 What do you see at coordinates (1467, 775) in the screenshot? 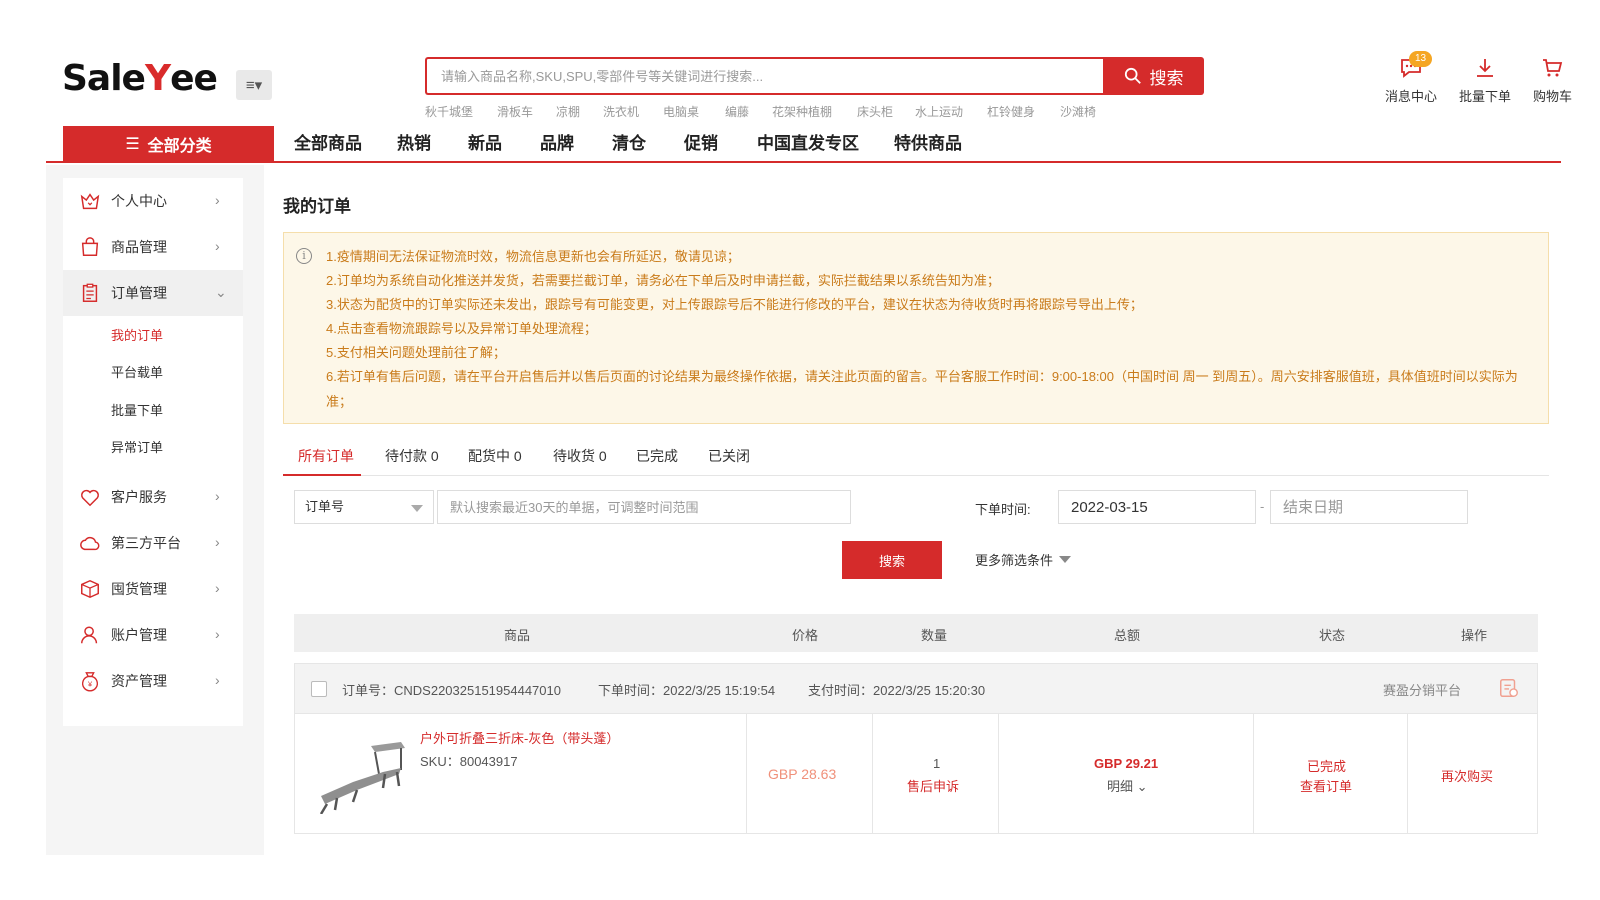
I see `rebuy-link: 再次购买` at bounding box center [1467, 775].